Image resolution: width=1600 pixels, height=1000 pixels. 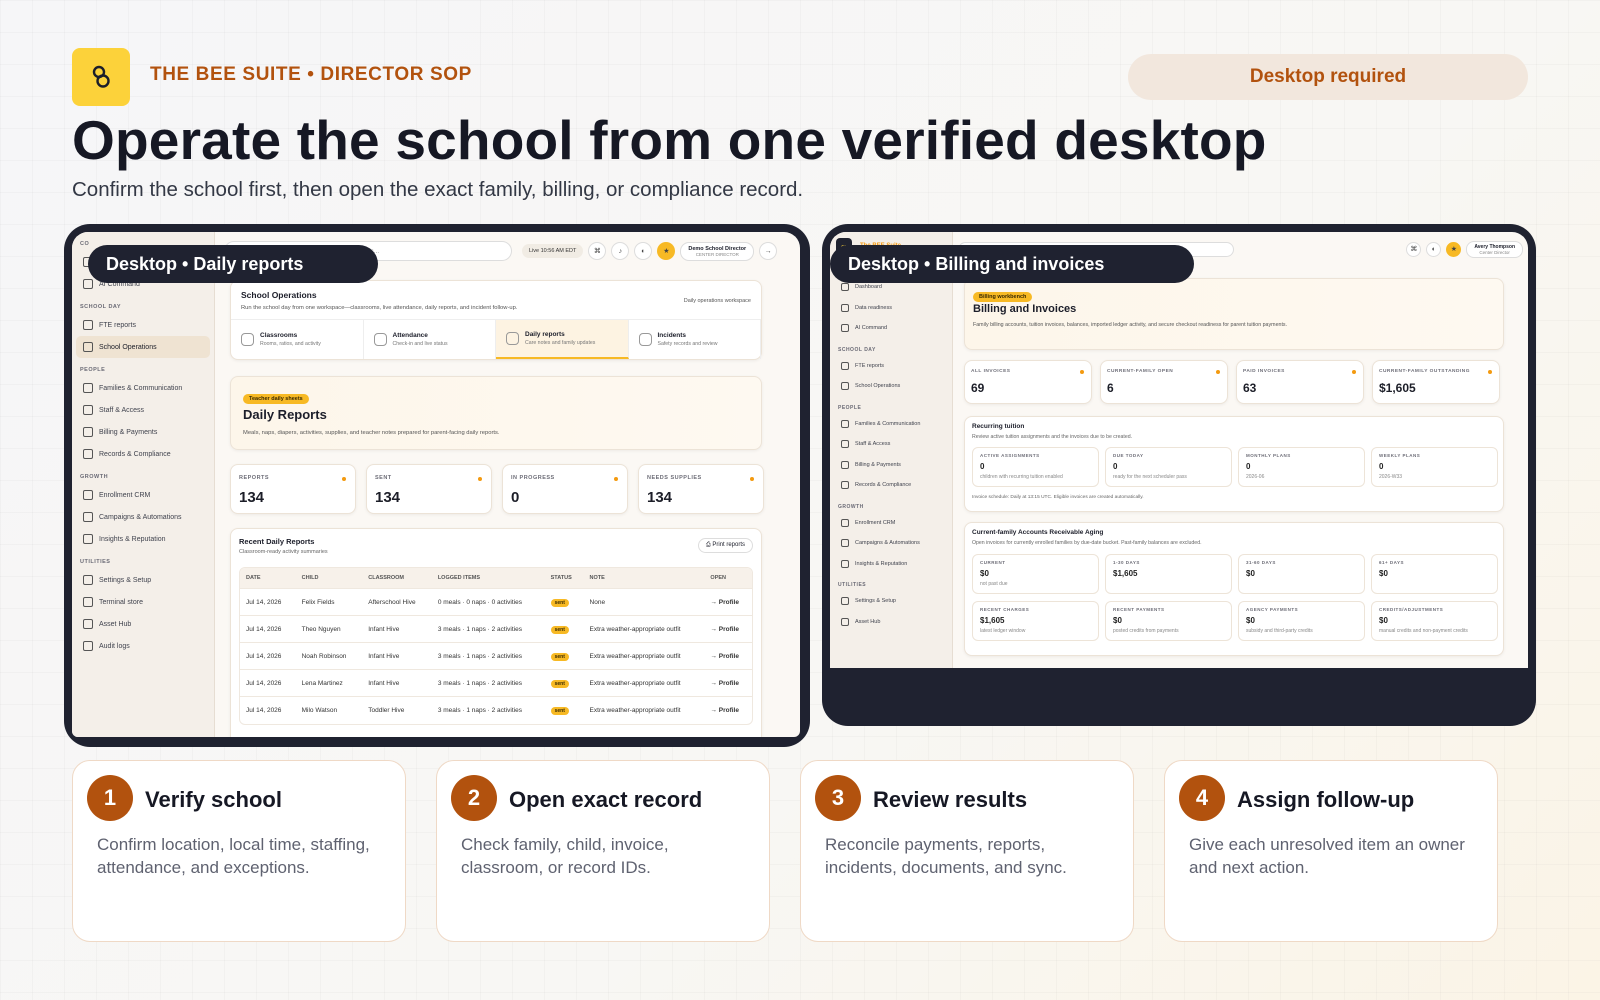 What do you see at coordinates (695, 339) in the screenshot?
I see `tab-incidents: Incidents Safety records and review` at bounding box center [695, 339].